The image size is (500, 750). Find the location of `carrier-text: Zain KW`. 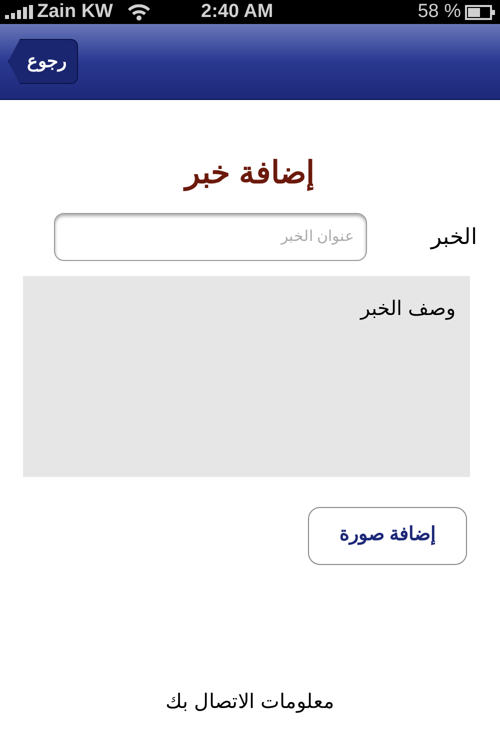

carrier-text: Zain KW is located at coordinates (75, 12).